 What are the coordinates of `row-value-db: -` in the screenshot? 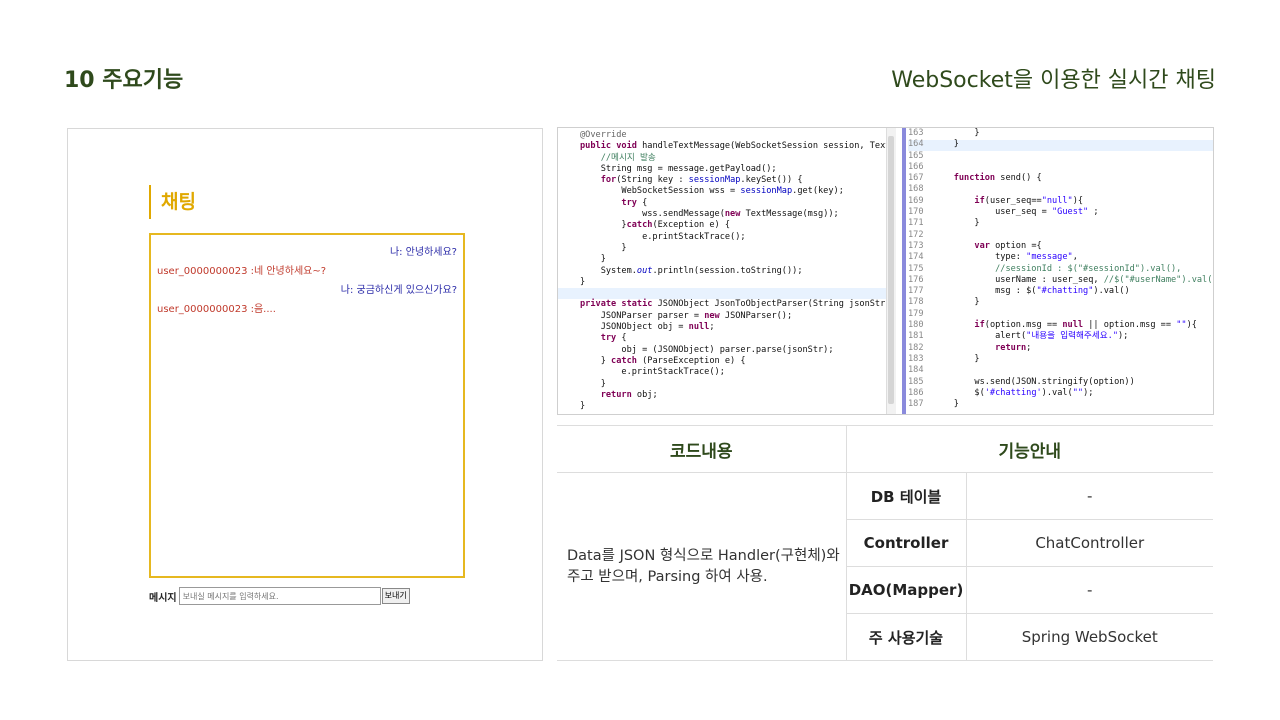 It's located at (1089, 496).